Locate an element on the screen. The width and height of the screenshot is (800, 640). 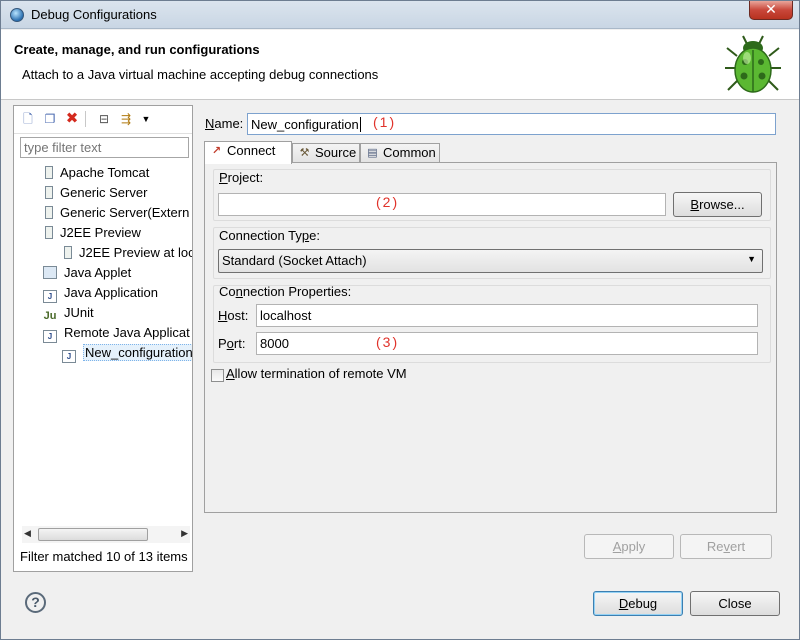
name-label: Name: is located at coordinates (224, 123).